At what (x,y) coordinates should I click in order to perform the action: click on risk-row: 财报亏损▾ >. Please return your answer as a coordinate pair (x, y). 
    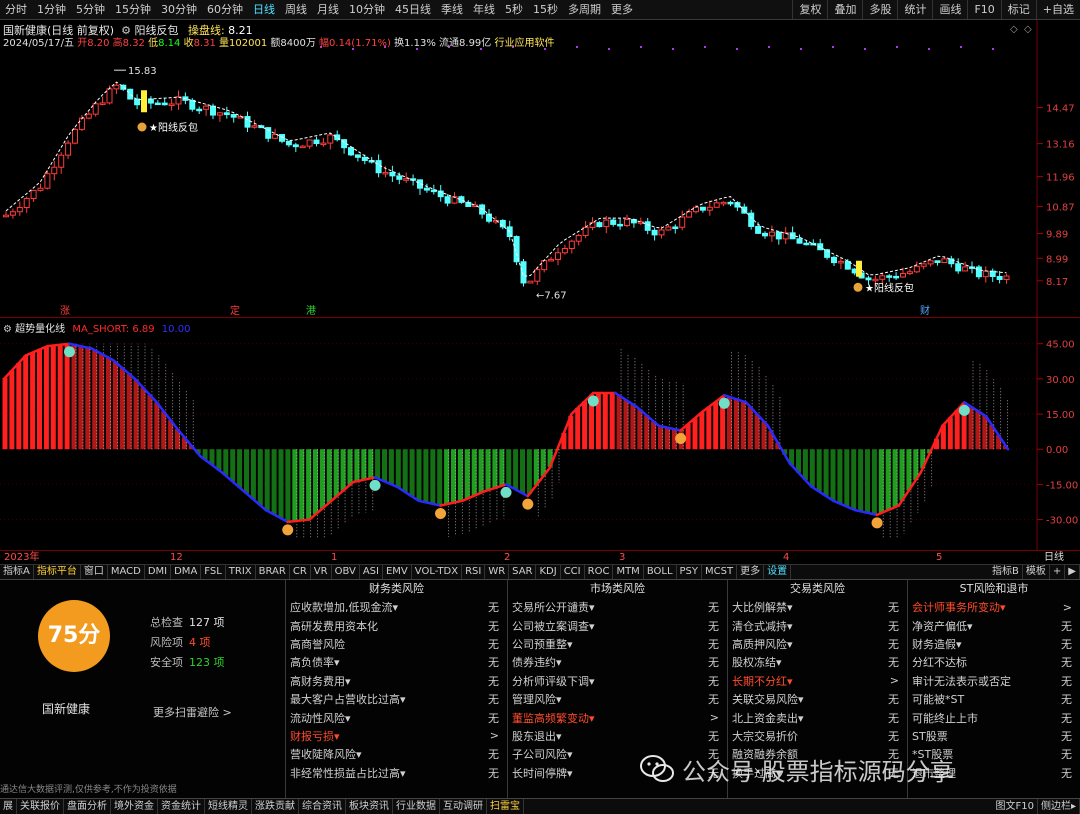
    Looking at the image, I should click on (396, 736).